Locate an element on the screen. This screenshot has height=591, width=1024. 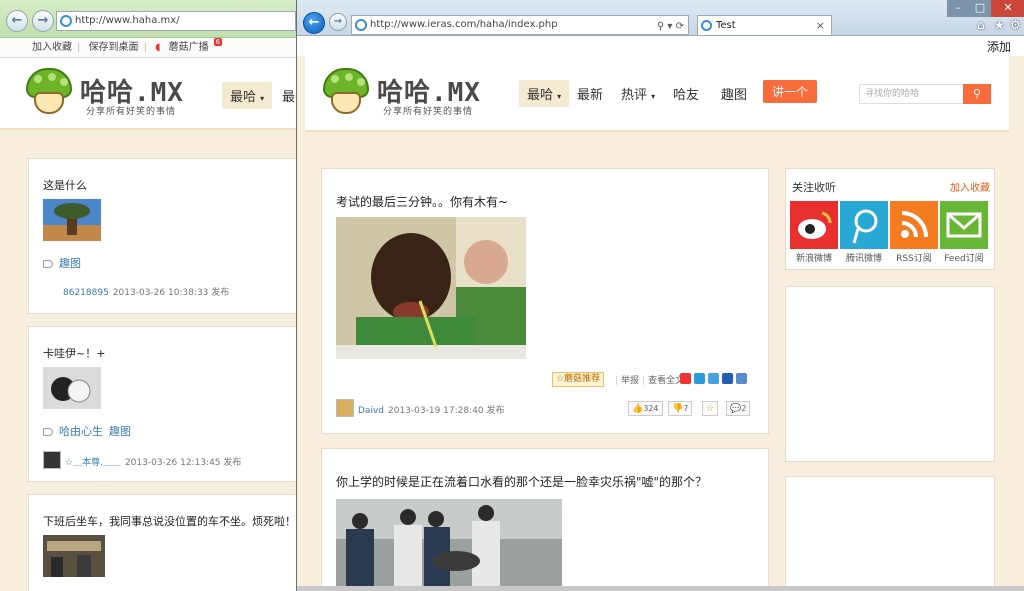
back-browser-chrome: ← → http://www.haha.mx/ is located at coordinates (149, 19).